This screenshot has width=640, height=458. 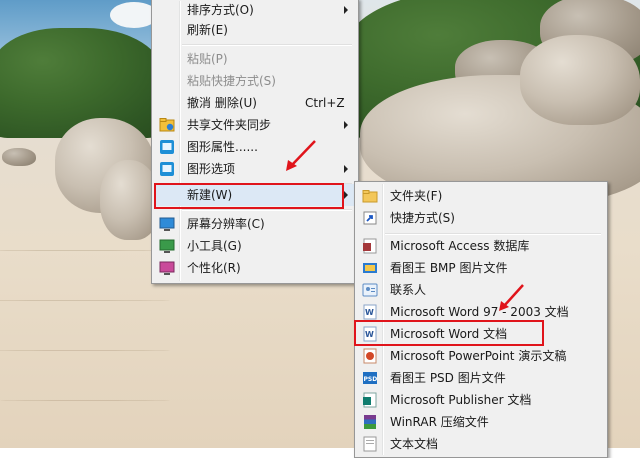 I want to click on menu-item-label: 个性化(R), so click(x=214, y=268).